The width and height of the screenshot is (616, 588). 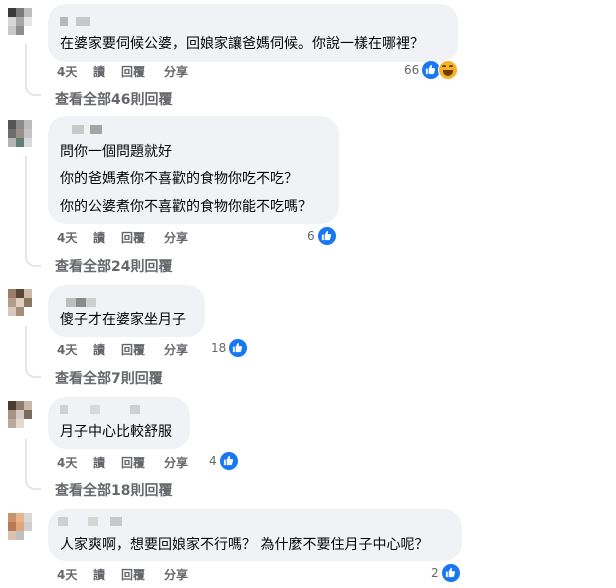 What do you see at coordinates (186, 207) in the screenshot?
I see `comment-text: 你的公婆煮你不喜歡的食物你能不吃嗎？` at bounding box center [186, 207].